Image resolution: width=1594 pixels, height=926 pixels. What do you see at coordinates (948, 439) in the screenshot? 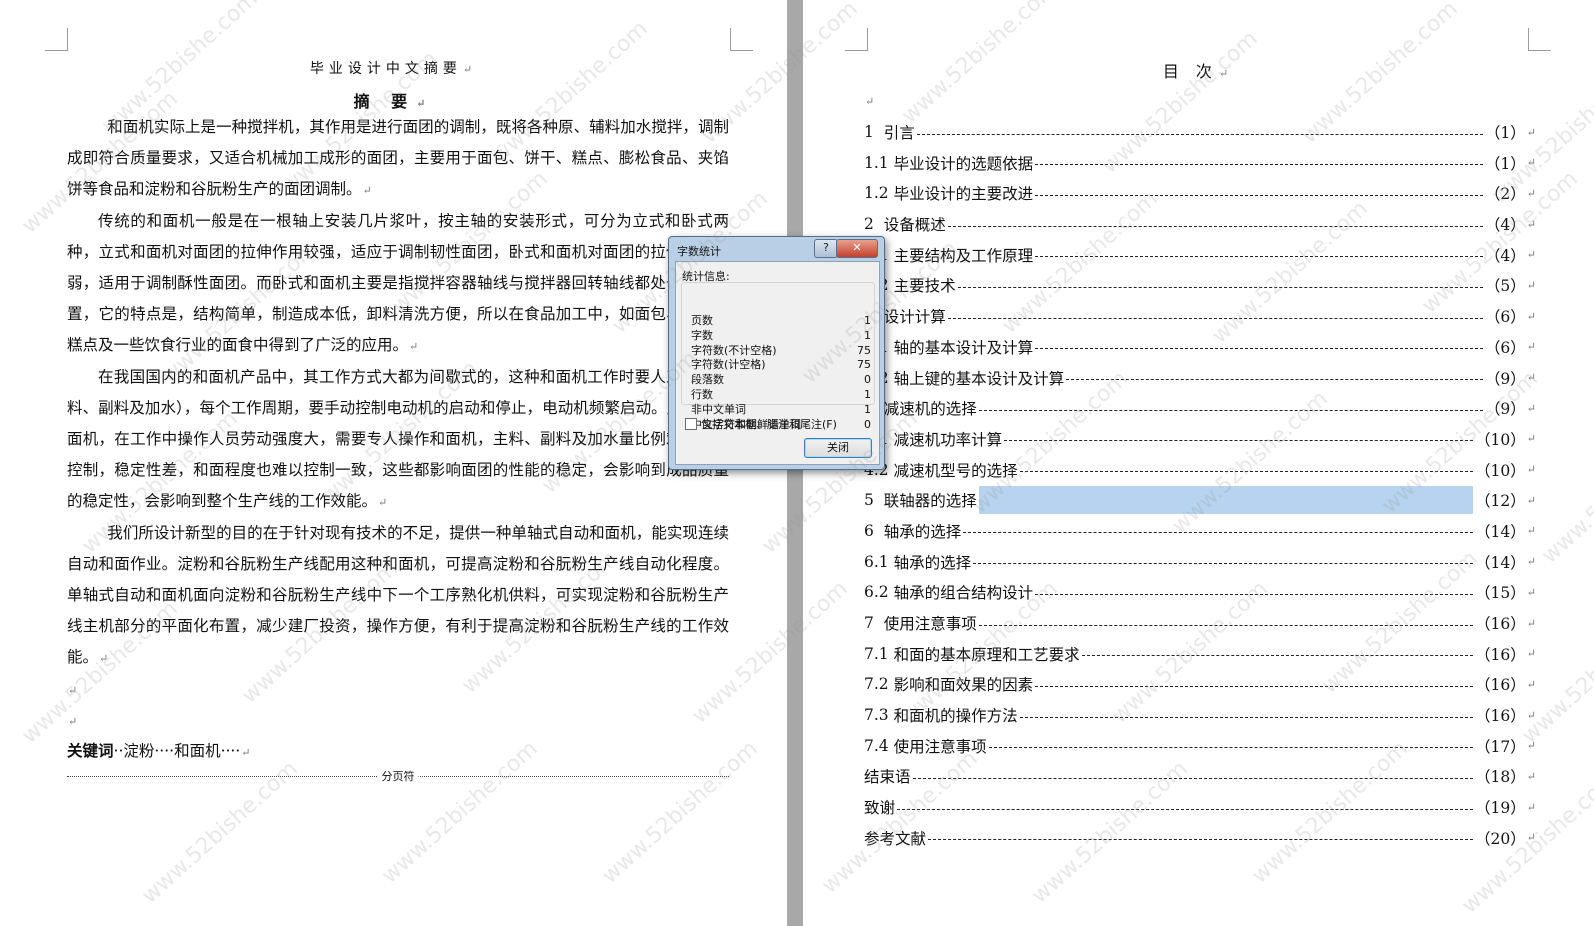
I see `toc-entry-label: 减速机功率计算` at bounding box center [948, 439].